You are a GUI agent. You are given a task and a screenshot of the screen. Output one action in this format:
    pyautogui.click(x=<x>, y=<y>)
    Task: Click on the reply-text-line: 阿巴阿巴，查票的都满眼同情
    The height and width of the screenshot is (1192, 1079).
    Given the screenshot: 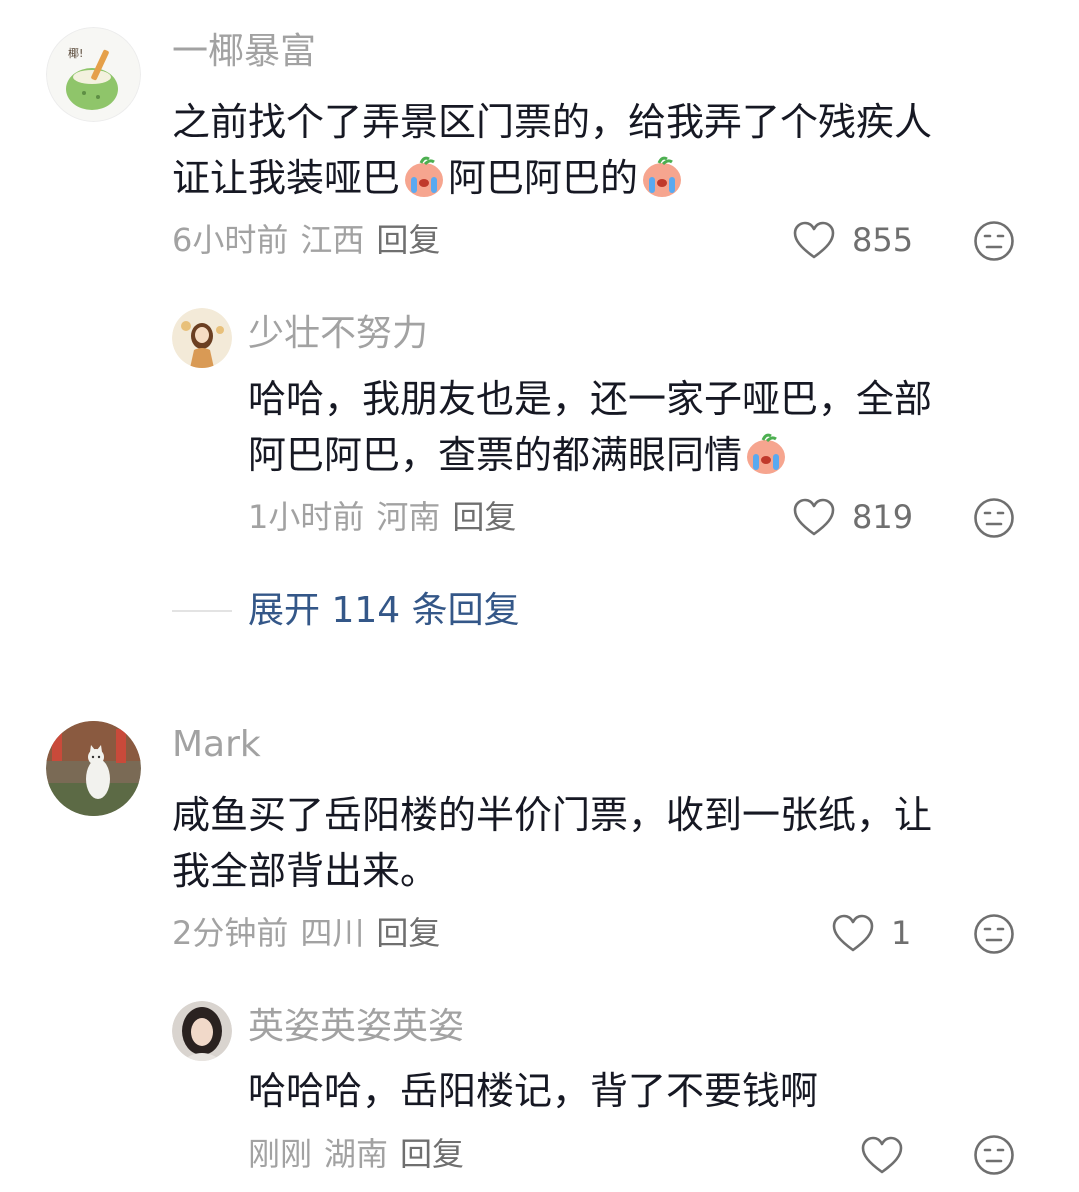 What is the action you would take?
    pyautogui.click(x=519, y=455)
    